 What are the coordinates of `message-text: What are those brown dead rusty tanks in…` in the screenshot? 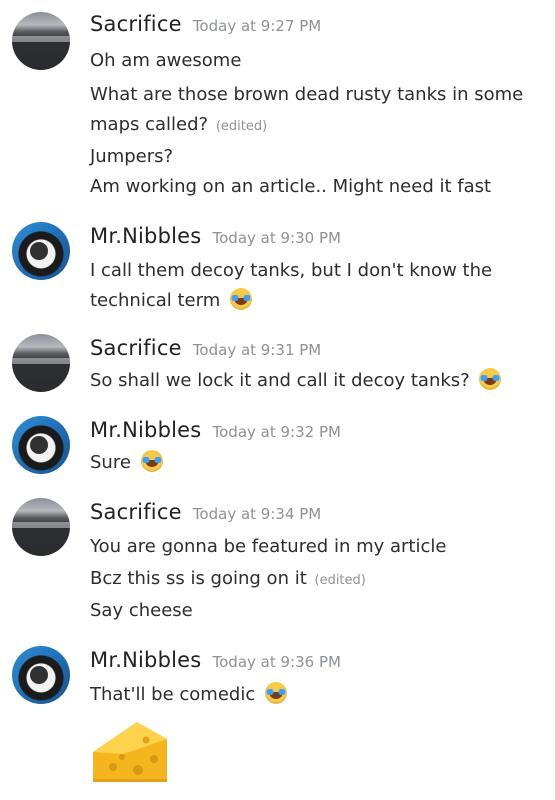 It's located at (307, 94).